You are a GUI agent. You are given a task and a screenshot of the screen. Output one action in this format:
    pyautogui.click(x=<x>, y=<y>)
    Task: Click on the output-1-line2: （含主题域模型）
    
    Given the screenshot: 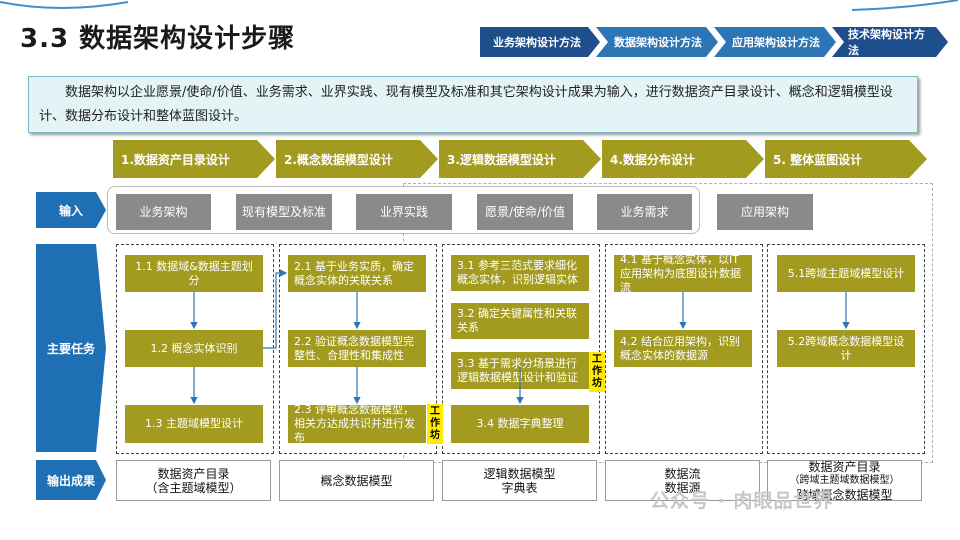 What is the action you would take?
    pyautogui.click(x=193, y=487)
    